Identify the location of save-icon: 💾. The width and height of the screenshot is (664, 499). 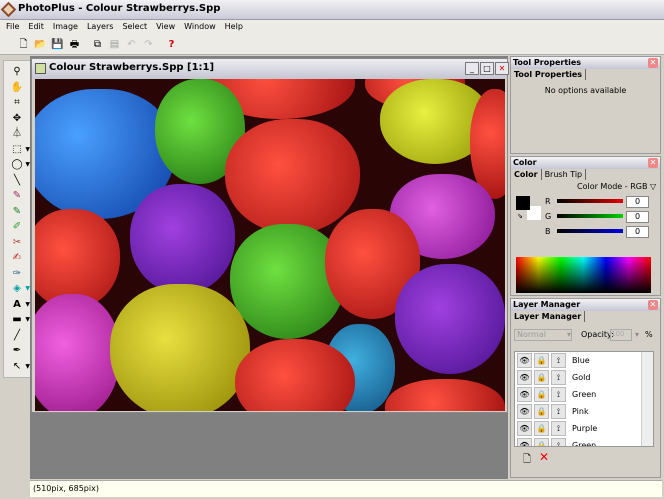
(57, 44).